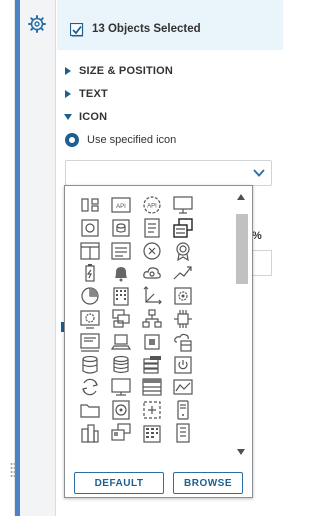 This screenshot has width=320, height=516. Describe the element at coordinates (152, 410) in the screenshot. I see `placeholder-icon` at that location.